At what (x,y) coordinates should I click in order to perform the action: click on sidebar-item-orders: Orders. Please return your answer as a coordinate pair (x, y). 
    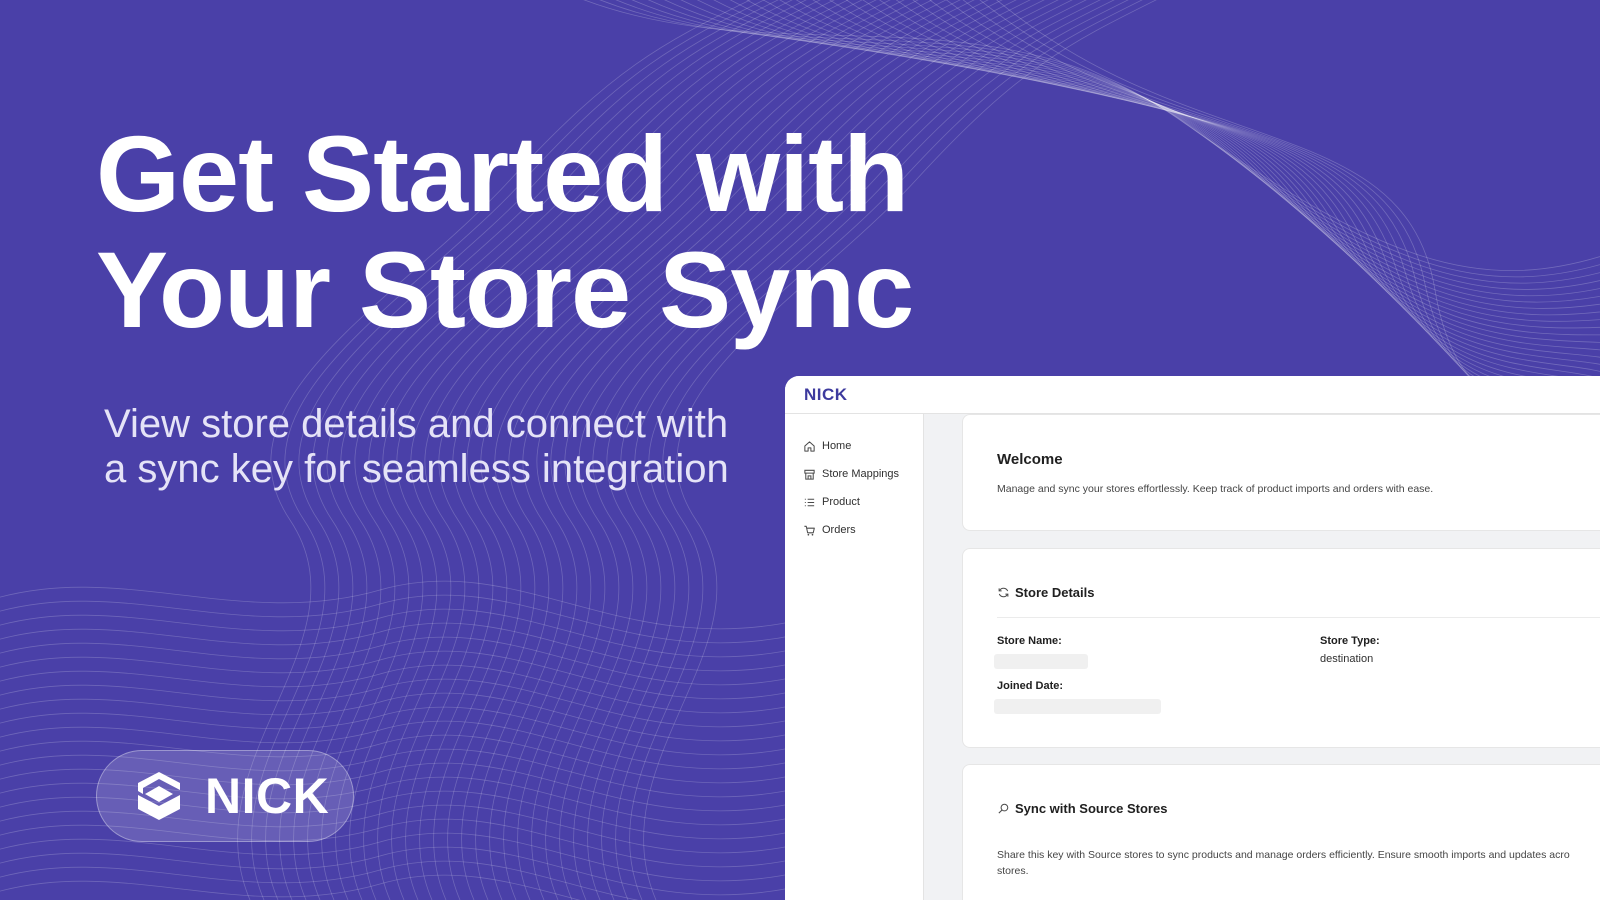
    Looking at the image, I should click on (854, 530).